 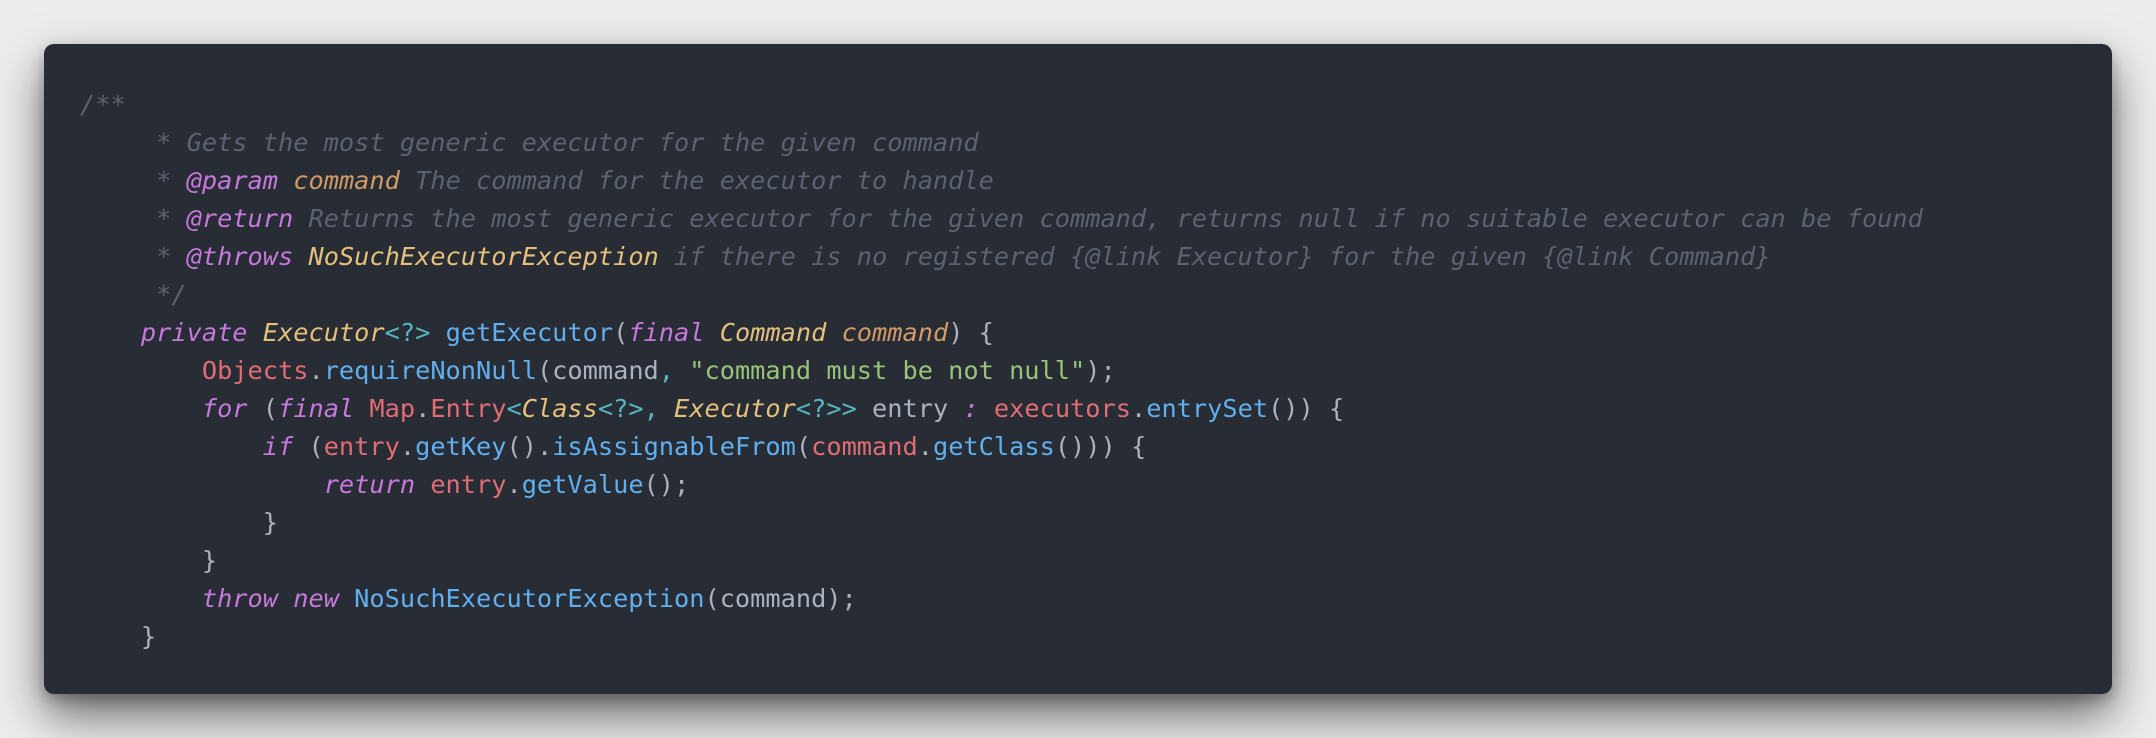 What do you see at coordinates (529, 446) in the screenshot?
I see `code-token-punc: ().` at bounding box center [529, 446].